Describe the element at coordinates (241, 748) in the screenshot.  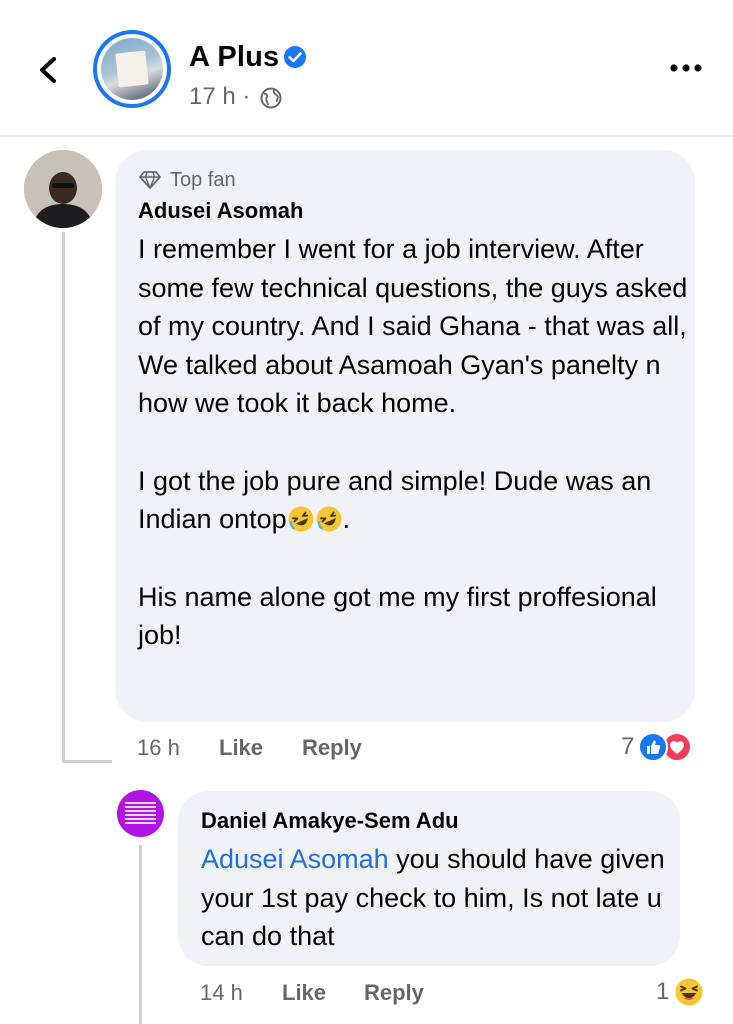
I see `like-button: Like` at that location.